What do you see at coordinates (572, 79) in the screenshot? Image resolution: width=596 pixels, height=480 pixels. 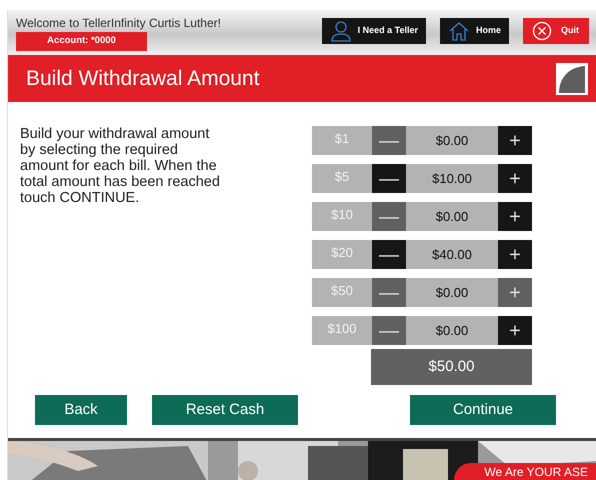 I see `logo-icon` at bounding box center [572, 79].